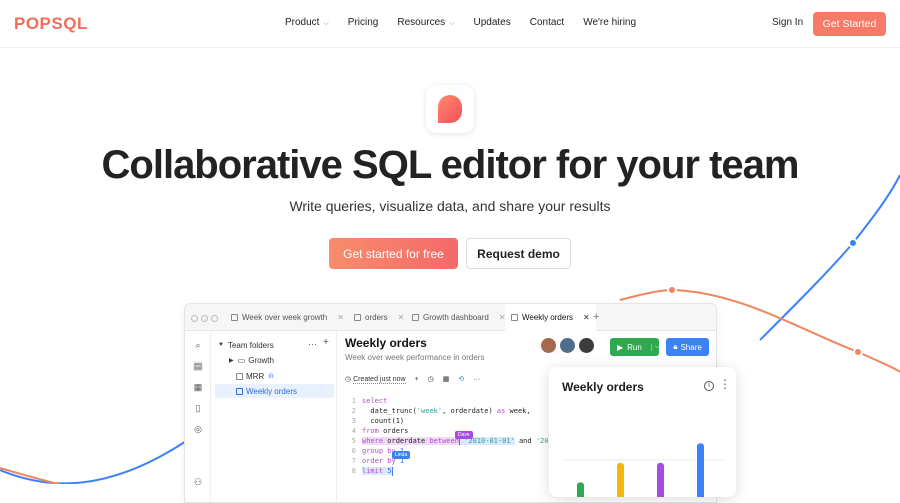 The image size is (900, 503). I want to click on tree-item-weekly-orders: Weekly orders, so click(274, 391).